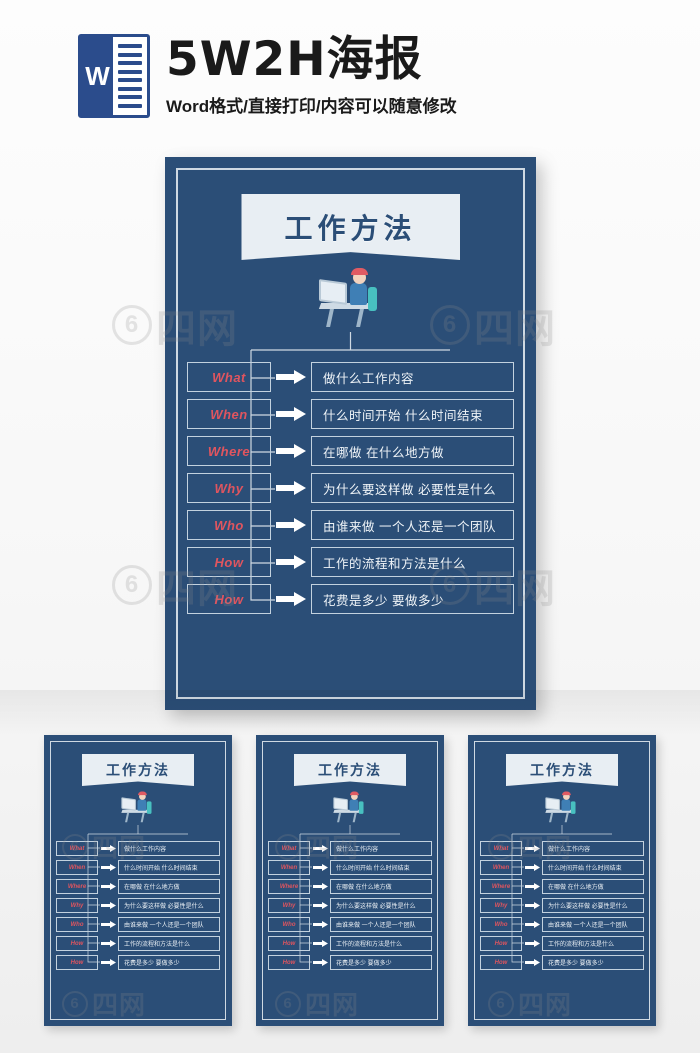 The width and height of the screenshot is (700, 1053). What do you see at coordinates (311, 75) in the screenshot?
I see `header-text-block: 5W2H海报 Word格式/直接打印/内容可以随意修改` at bounding box center [311, 75].